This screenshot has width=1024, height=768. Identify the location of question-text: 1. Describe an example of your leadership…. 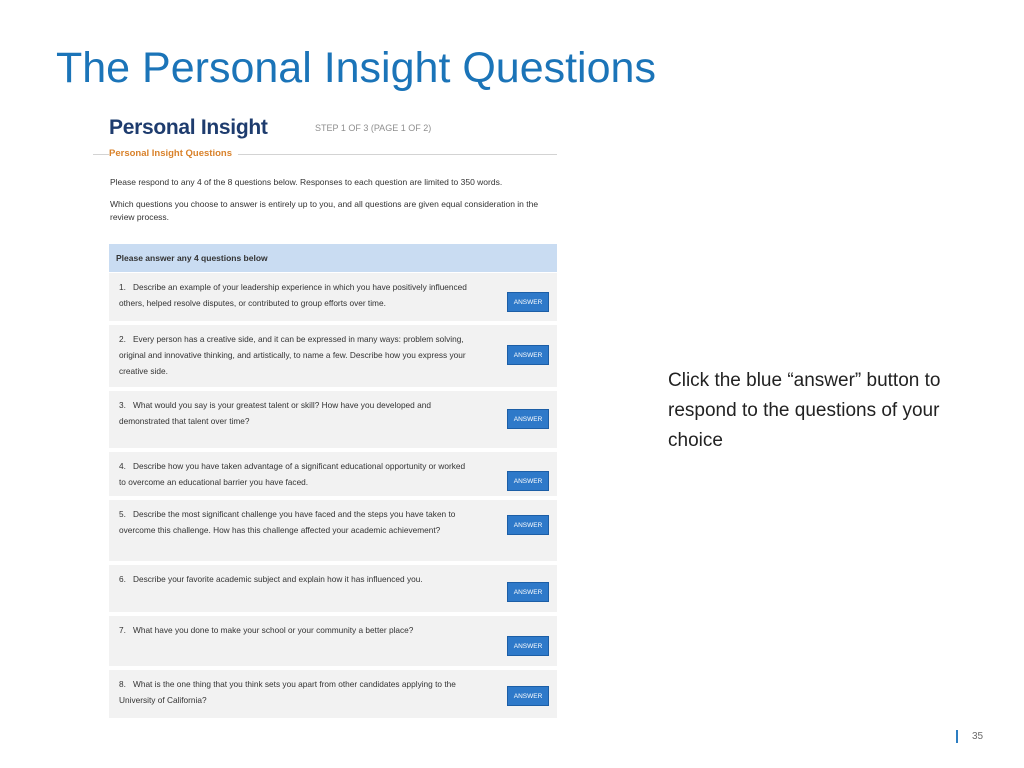
(296, 295).